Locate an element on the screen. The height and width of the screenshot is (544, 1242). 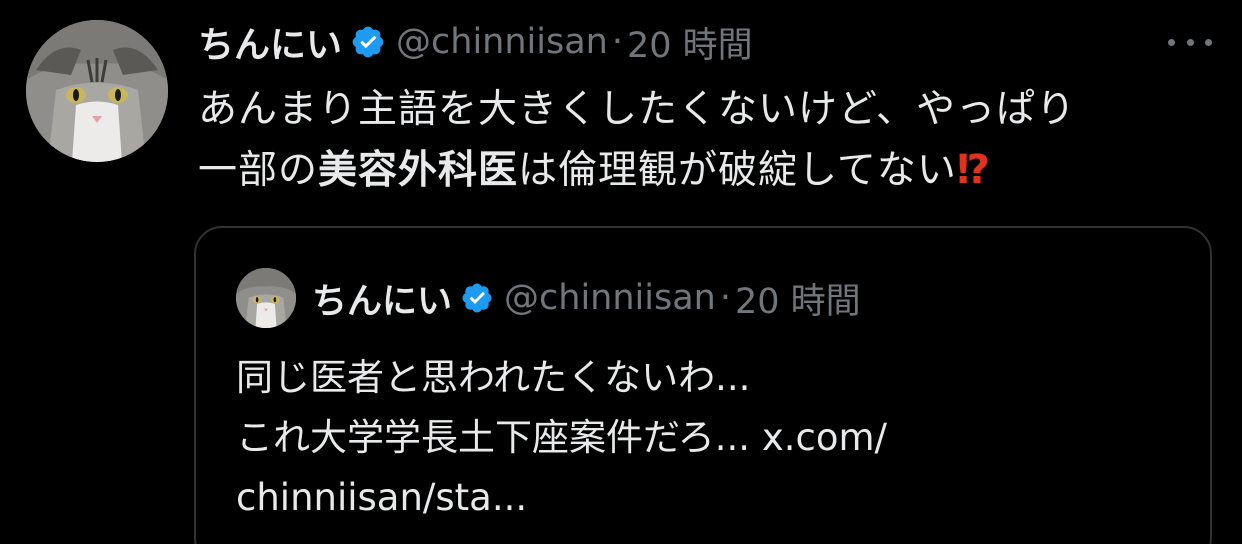
quoted-tweet-header: ちんにい @chinniisan · 20 時間 is located at coordinates (548, 298).